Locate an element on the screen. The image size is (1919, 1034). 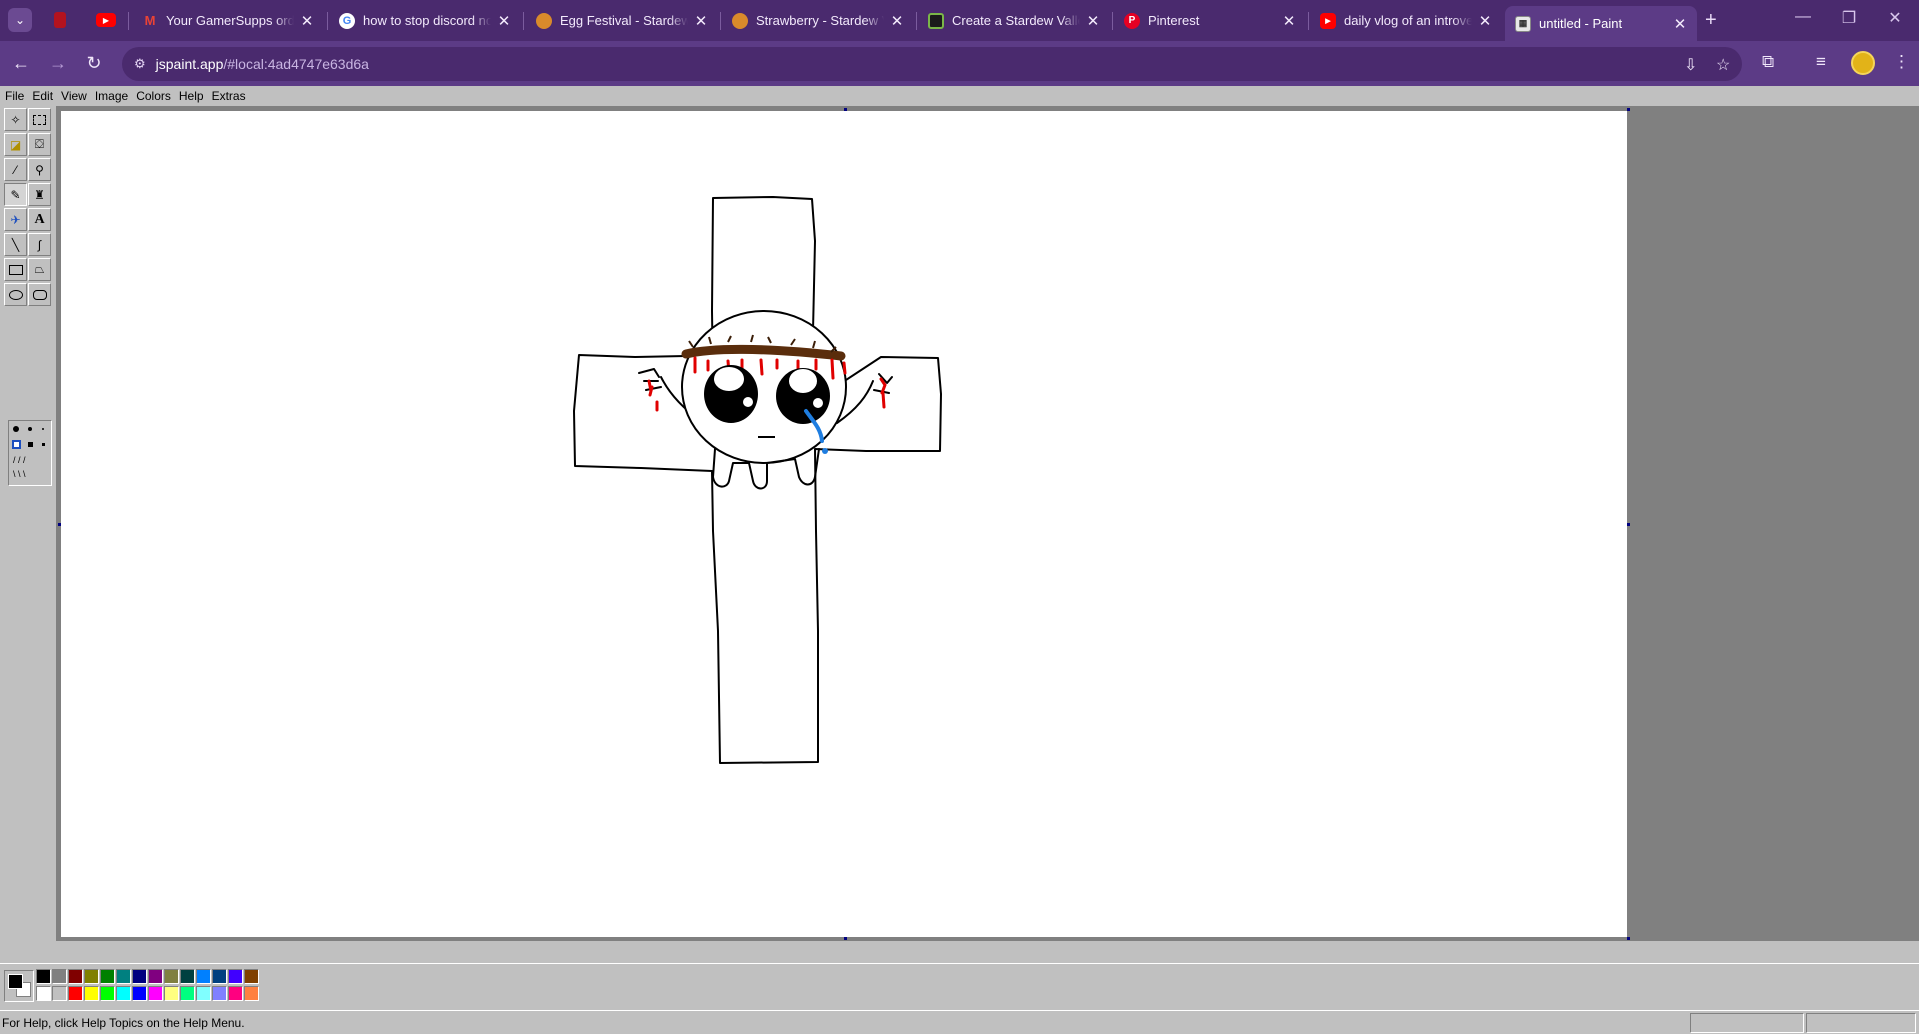
back-button: ← is located at coordinates (21, 63).